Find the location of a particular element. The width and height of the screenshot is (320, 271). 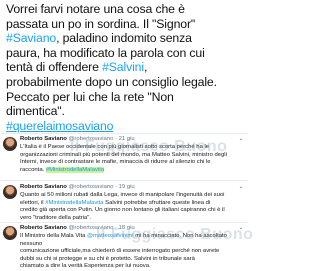

post-line: tentà di offendere #Salvini, is located at coordinates (127, 67).